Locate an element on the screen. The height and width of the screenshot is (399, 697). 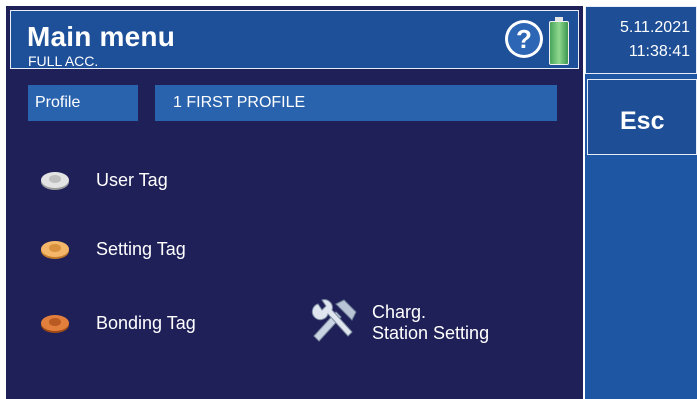
user-tag-label: User Tag is located at coordinates (132, 180).